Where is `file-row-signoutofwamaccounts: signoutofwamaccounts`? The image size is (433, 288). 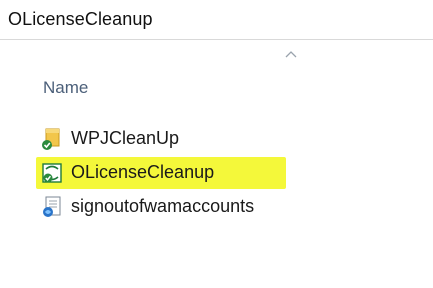 file-row-signoutofwamaccounts: signoutofwamaccounts is located at coordinates (216, 207).